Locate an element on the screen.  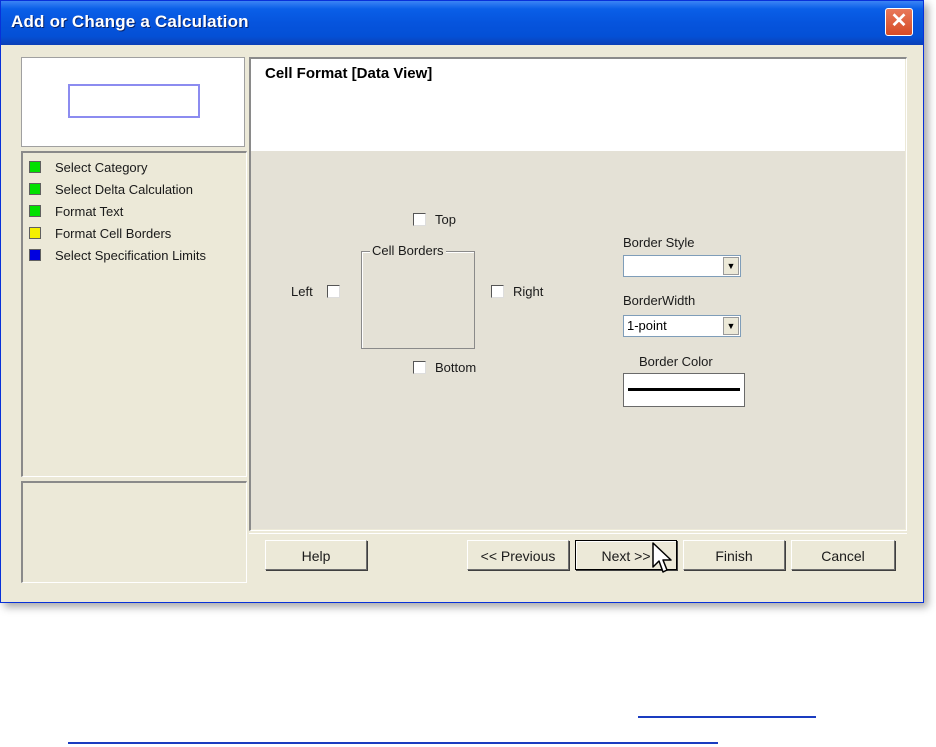
top-border-checkbox is located at coordinates (419, 219).